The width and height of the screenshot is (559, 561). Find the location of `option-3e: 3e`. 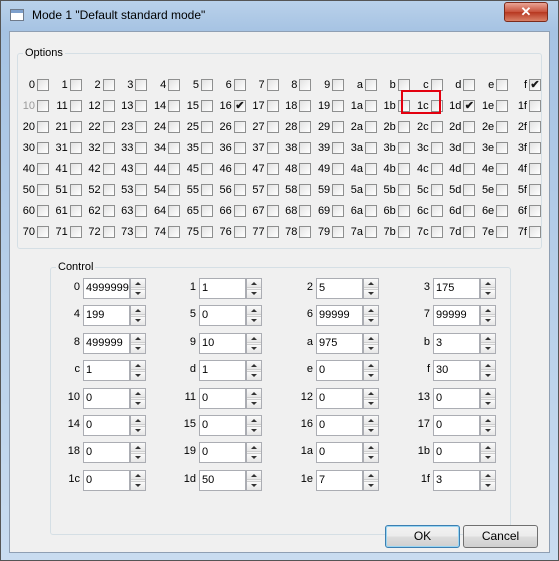

option-3e: 3e is located at coordinates (493, 148).